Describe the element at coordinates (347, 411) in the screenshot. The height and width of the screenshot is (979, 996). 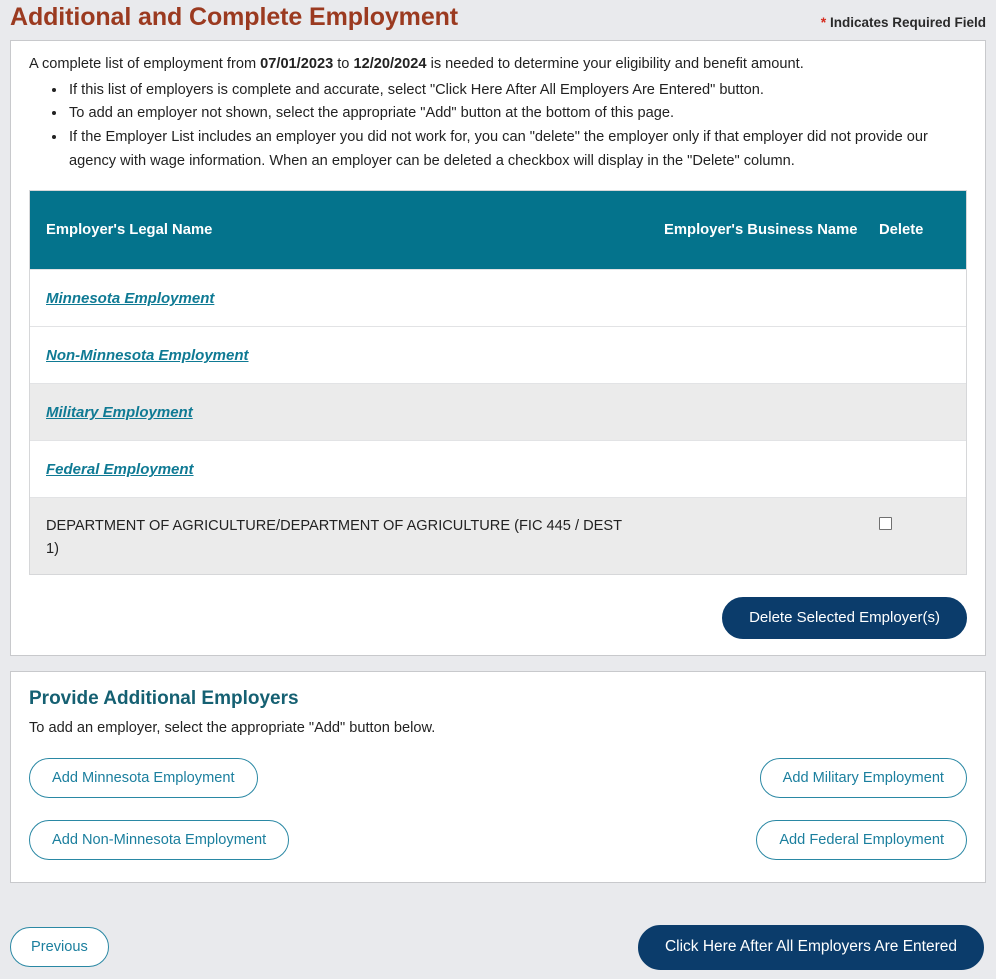
I see `cell-legal-name: Military Employment` at that location.